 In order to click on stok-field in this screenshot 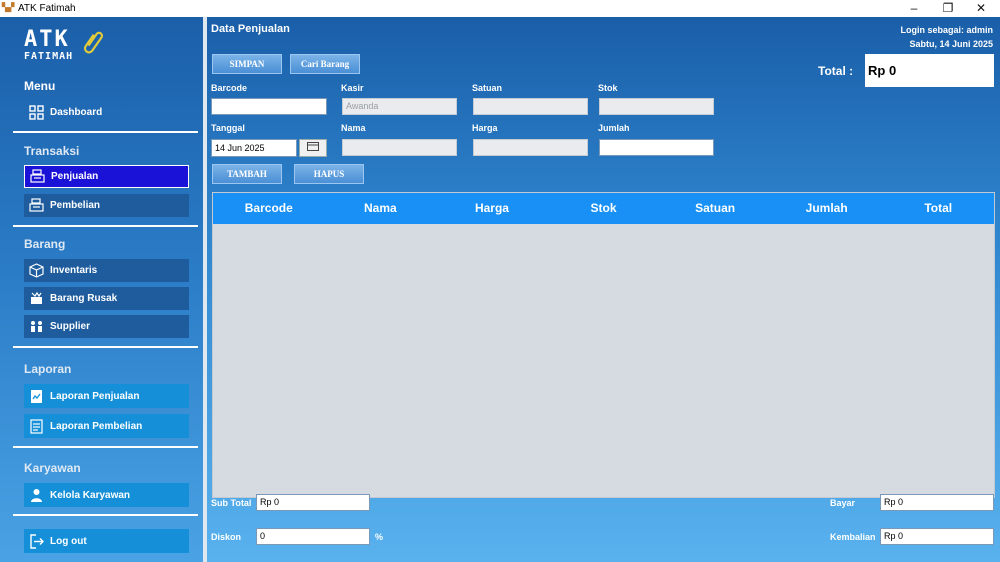, I will do `click(656, 106)`.